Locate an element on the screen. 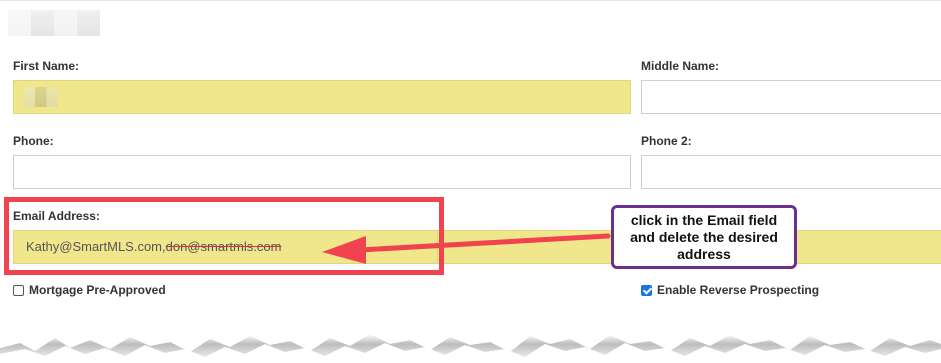  middle-name-field is located at coordinates (791, 97).